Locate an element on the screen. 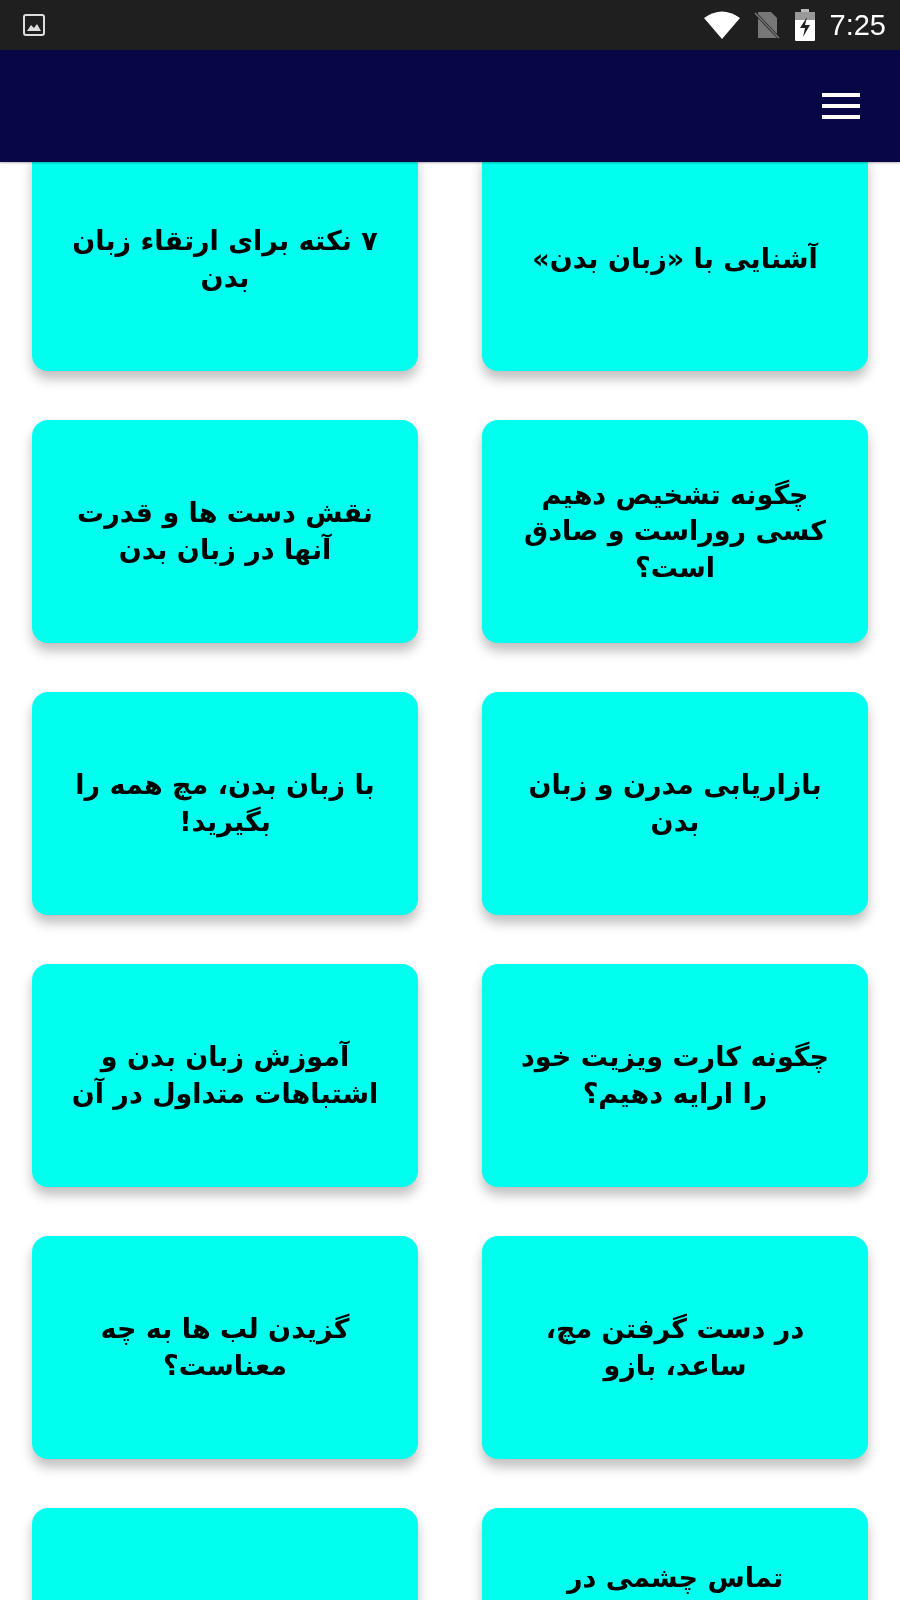  article-card: چگونه تشخیص دهیم کسی روراست و صادق است؟ is located at coordinates (675, 531).